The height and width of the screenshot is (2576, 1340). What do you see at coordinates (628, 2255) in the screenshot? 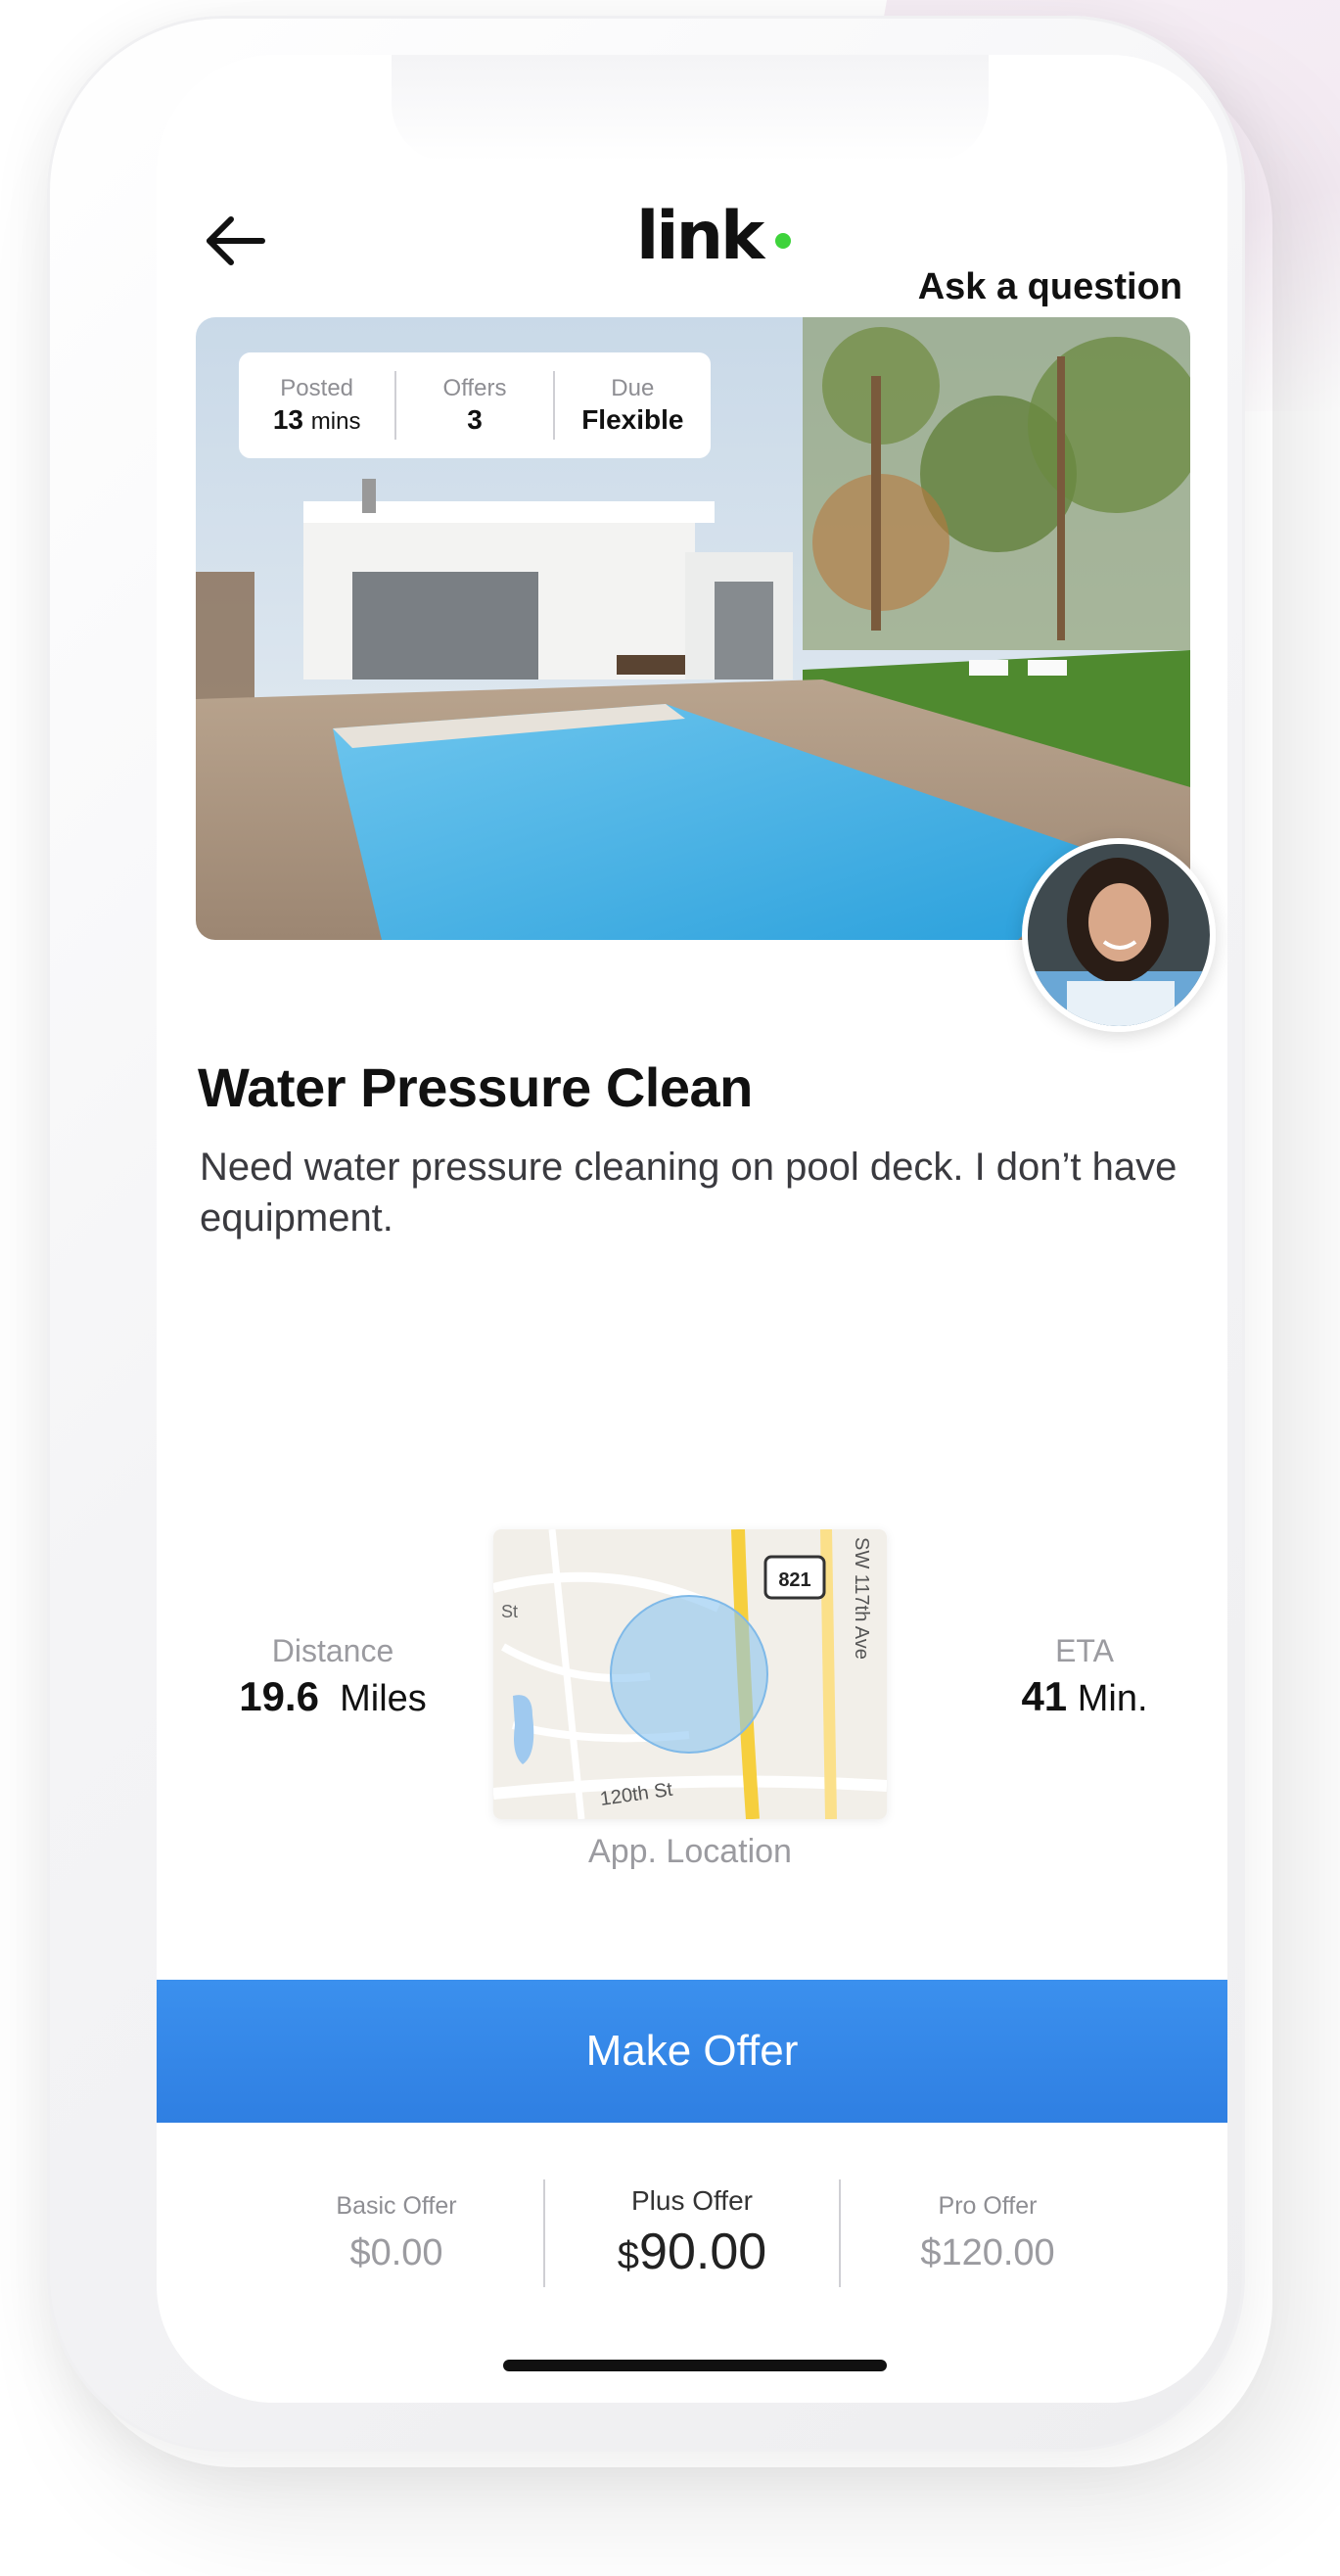
I see `offer-plus-currency: $` at bounding box center [628, 2255].